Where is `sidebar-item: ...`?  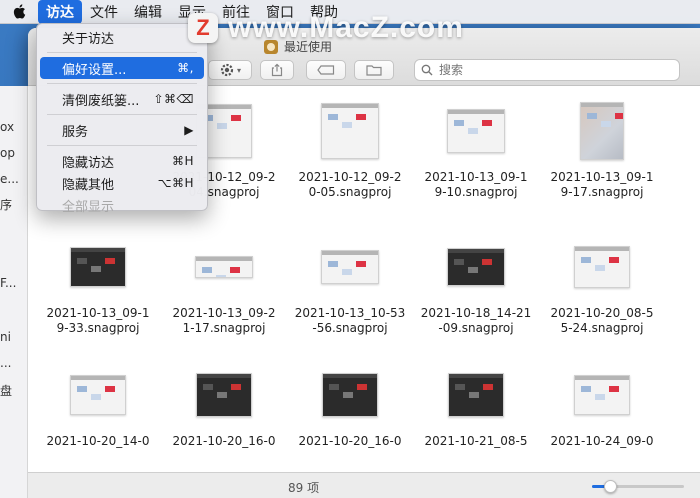 sidebar-item: ... is located at coordinates (5, 363).